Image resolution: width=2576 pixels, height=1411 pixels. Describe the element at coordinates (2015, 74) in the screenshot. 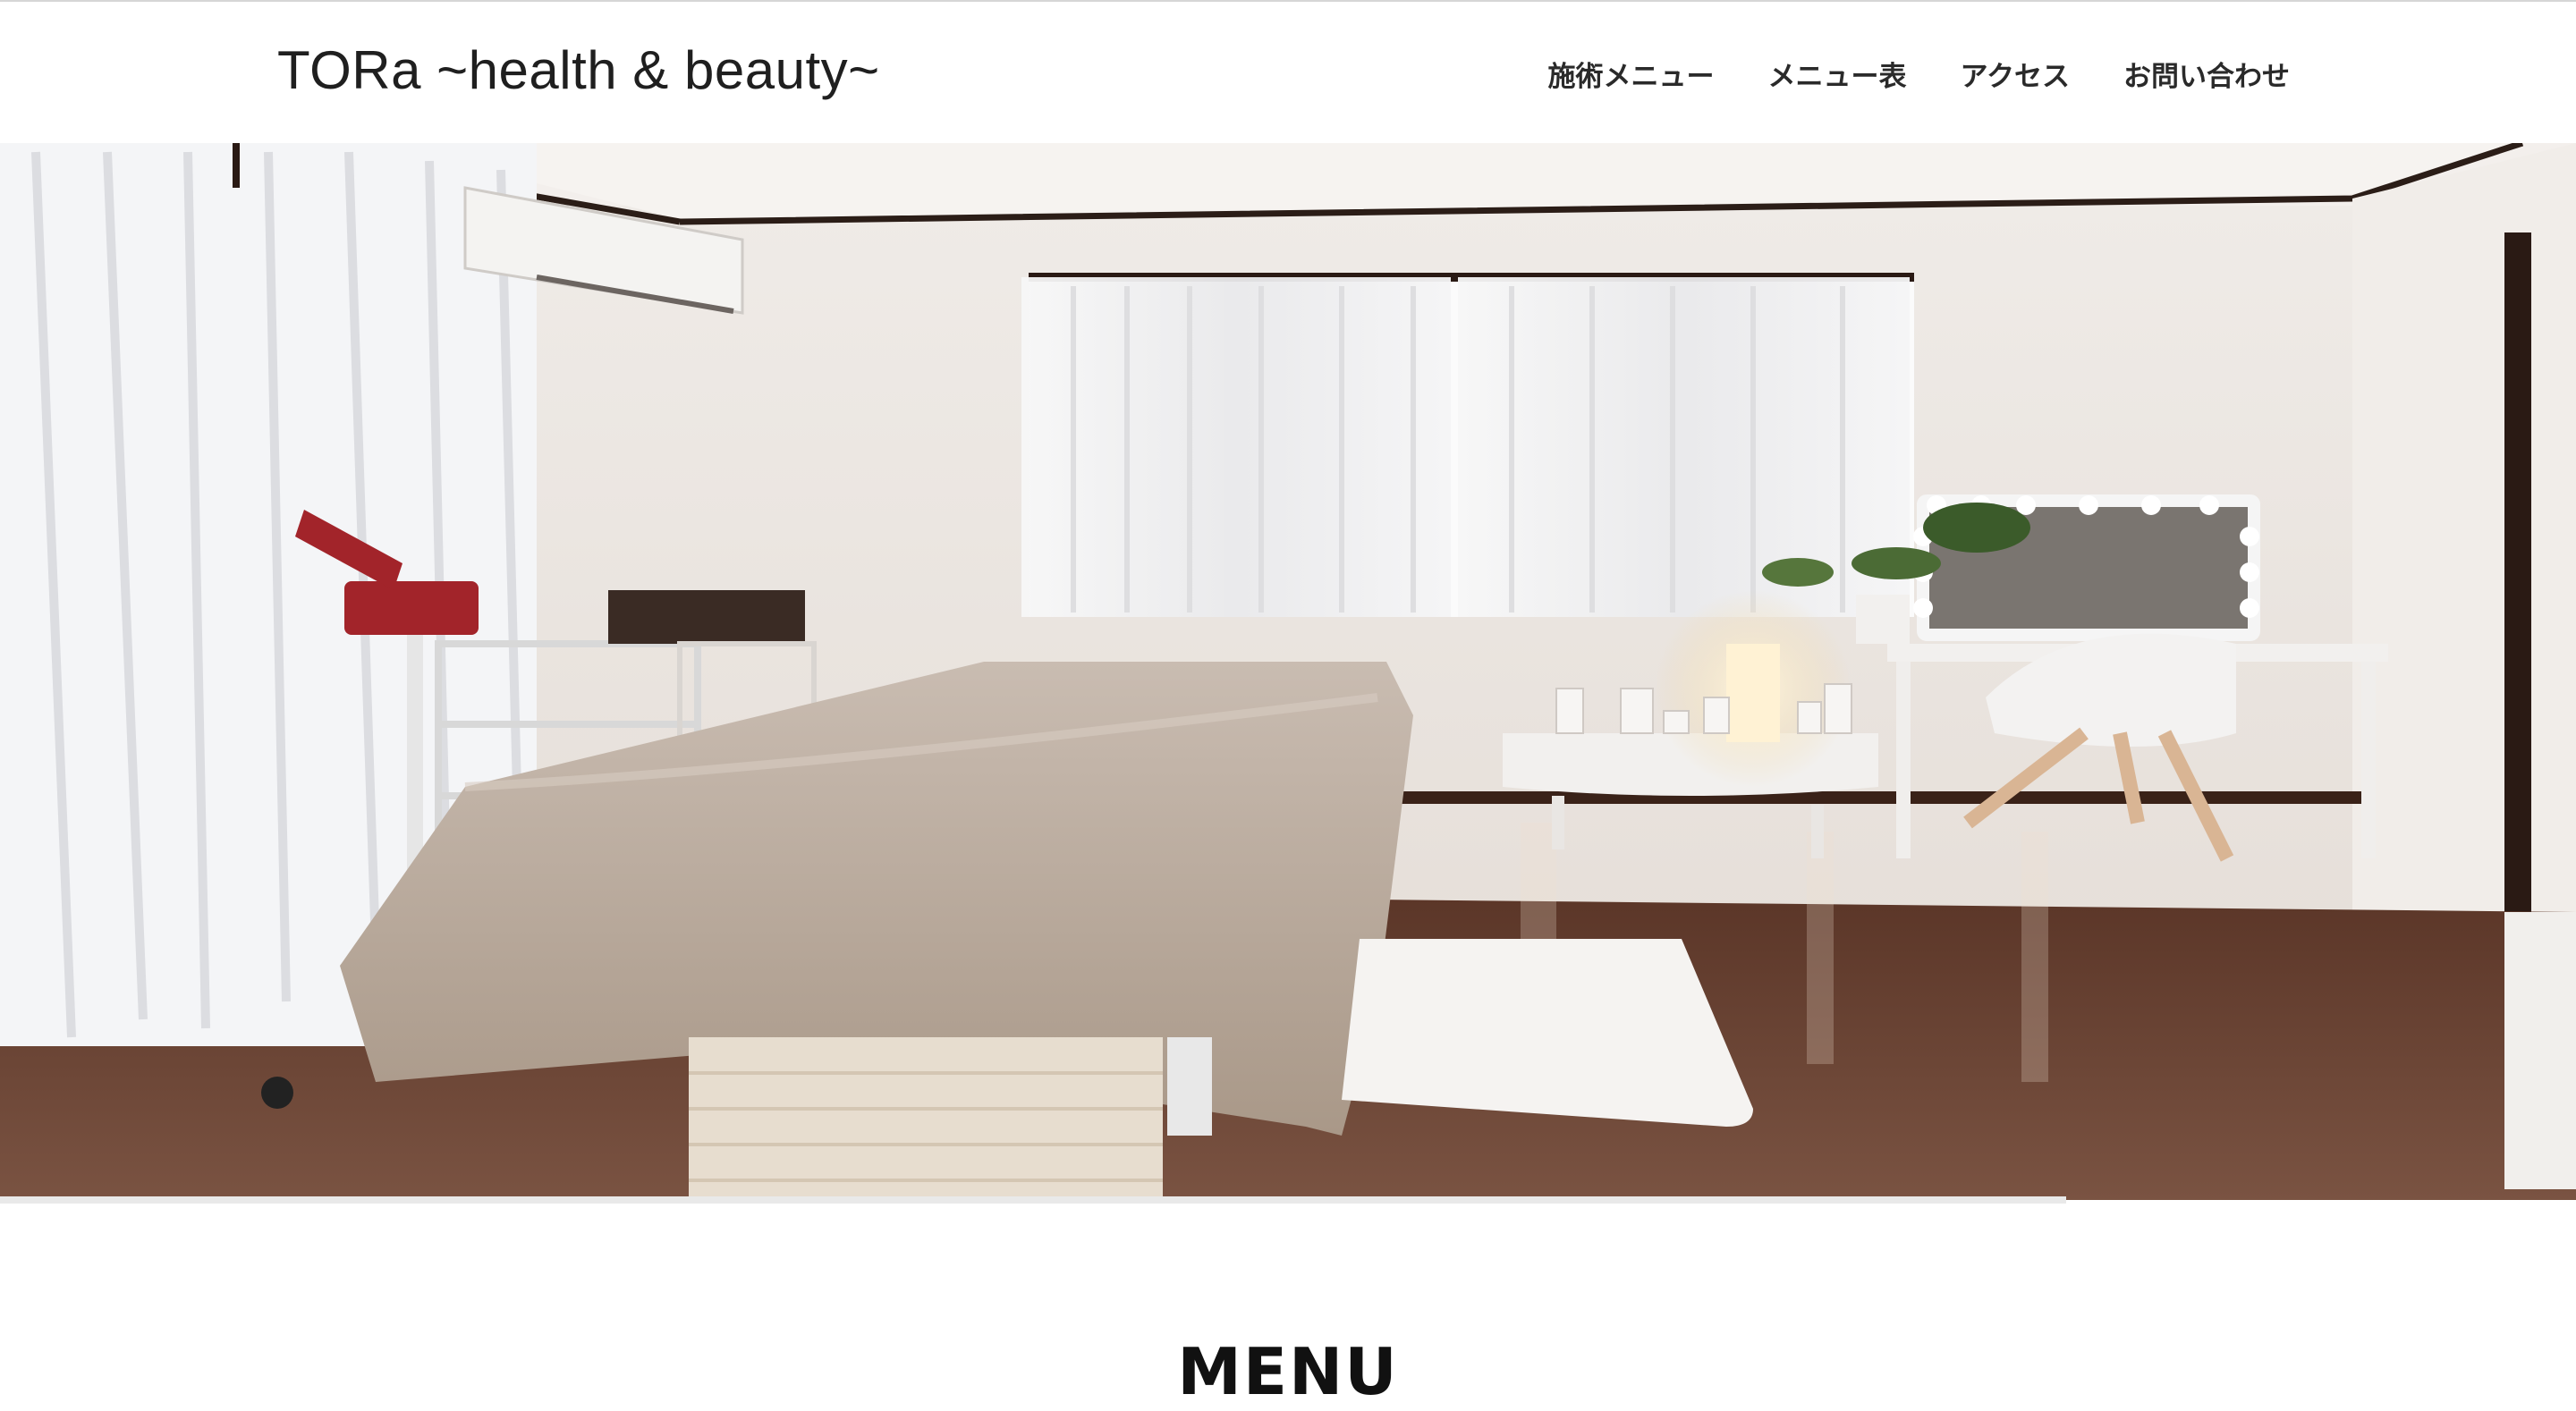

I see `nav-item-access: アクセス` at that location.